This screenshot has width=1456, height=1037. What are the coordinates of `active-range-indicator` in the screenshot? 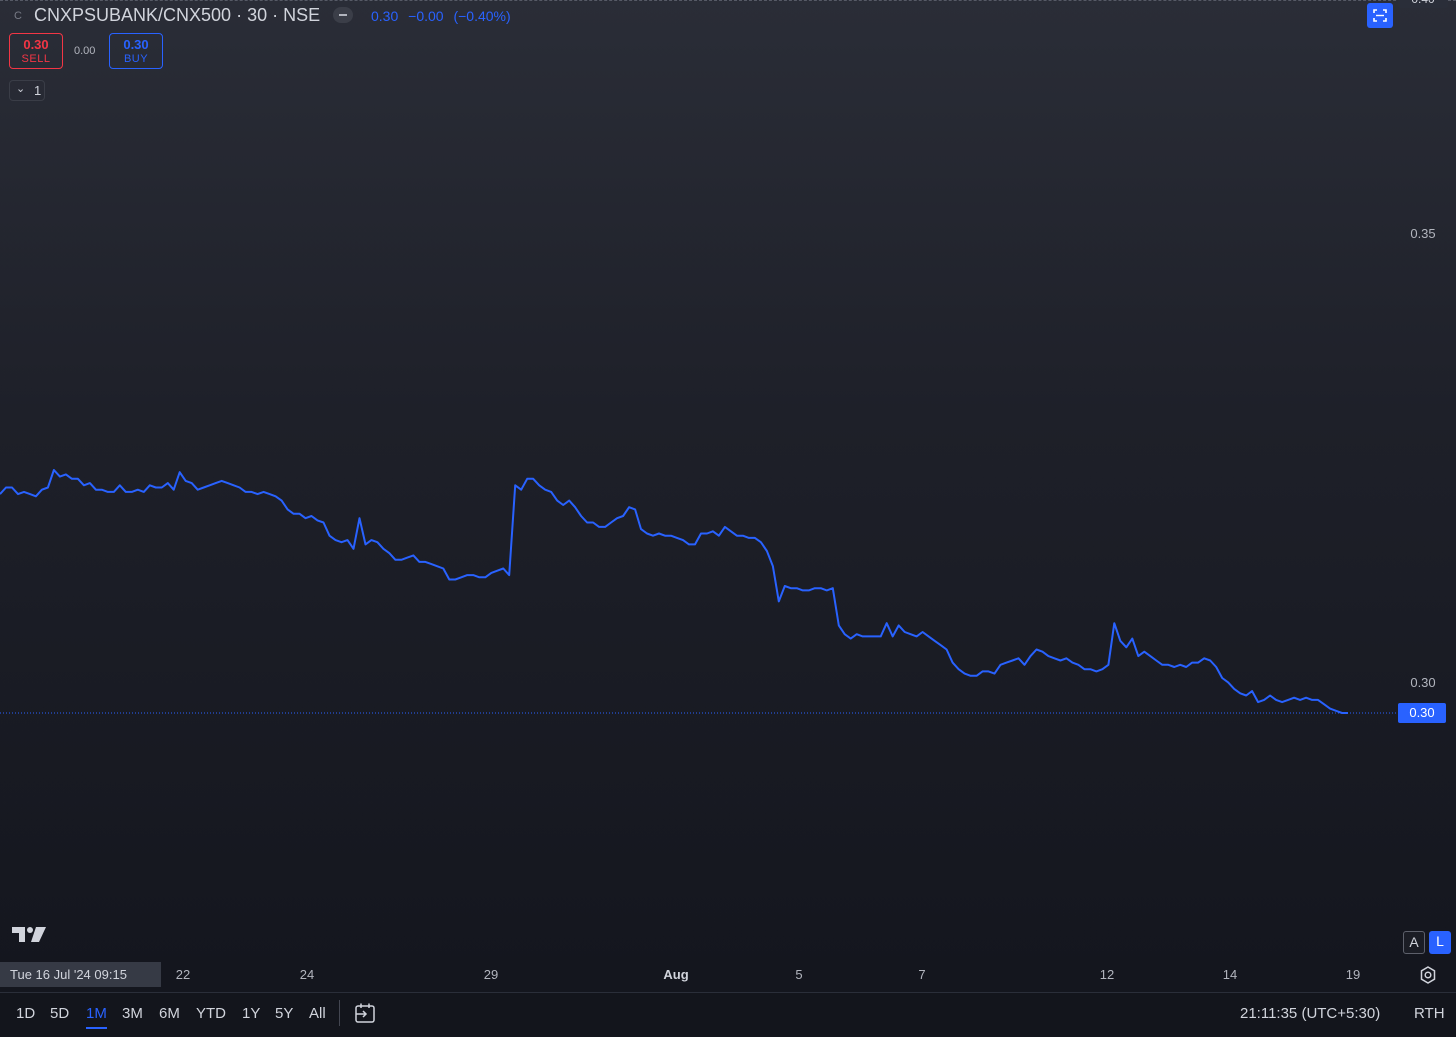 It's located at (96, 1028).